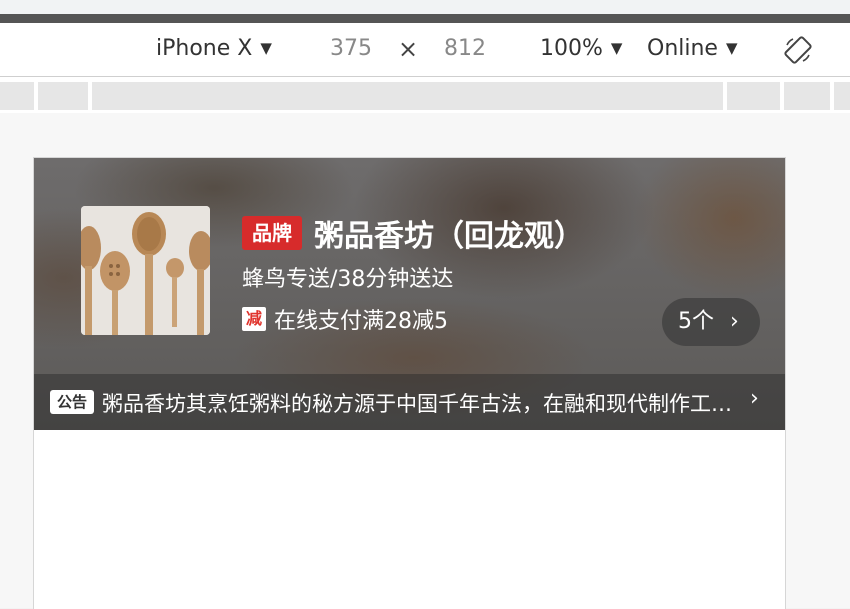  Describe the element at coordinates (408, 49) in the screenshot. I see `times-icon: ×` at that location.